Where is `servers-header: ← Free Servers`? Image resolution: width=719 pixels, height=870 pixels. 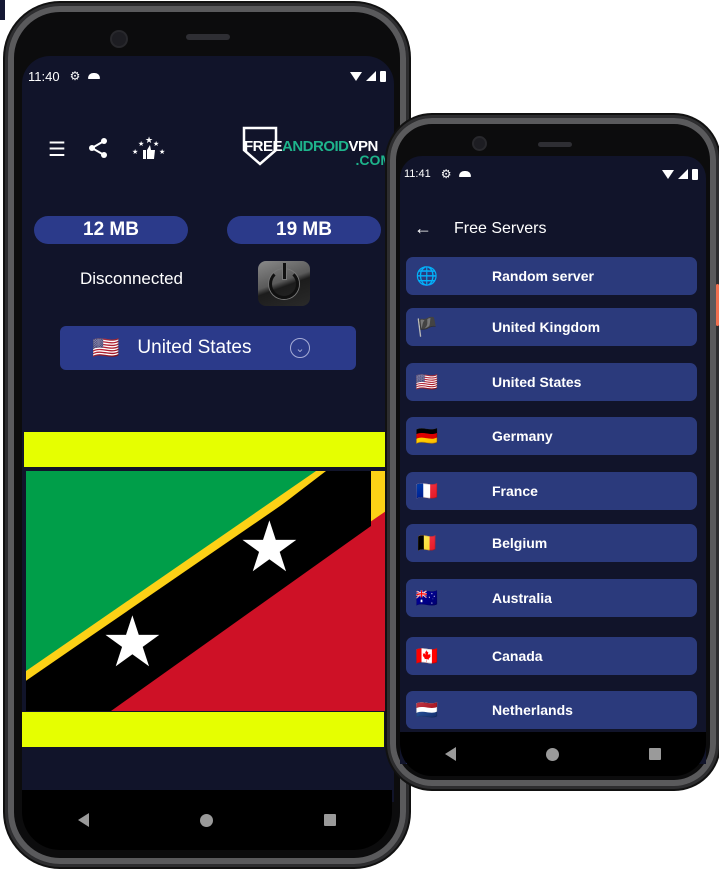
servers-header: ← Free Servers is located at coordinates (480, 228).